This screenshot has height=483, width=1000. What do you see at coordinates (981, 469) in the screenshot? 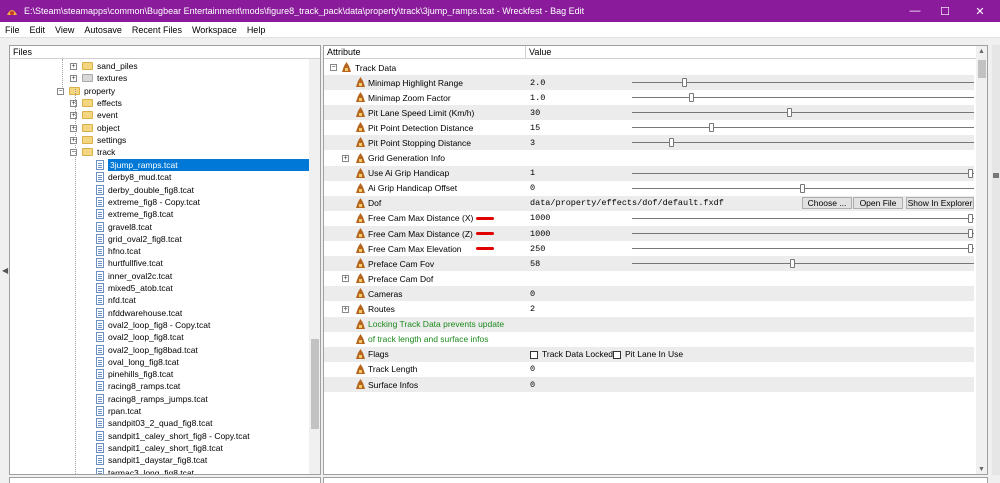
I see `scroll-down-arrow: ▼` at bounding box center [981, 469].